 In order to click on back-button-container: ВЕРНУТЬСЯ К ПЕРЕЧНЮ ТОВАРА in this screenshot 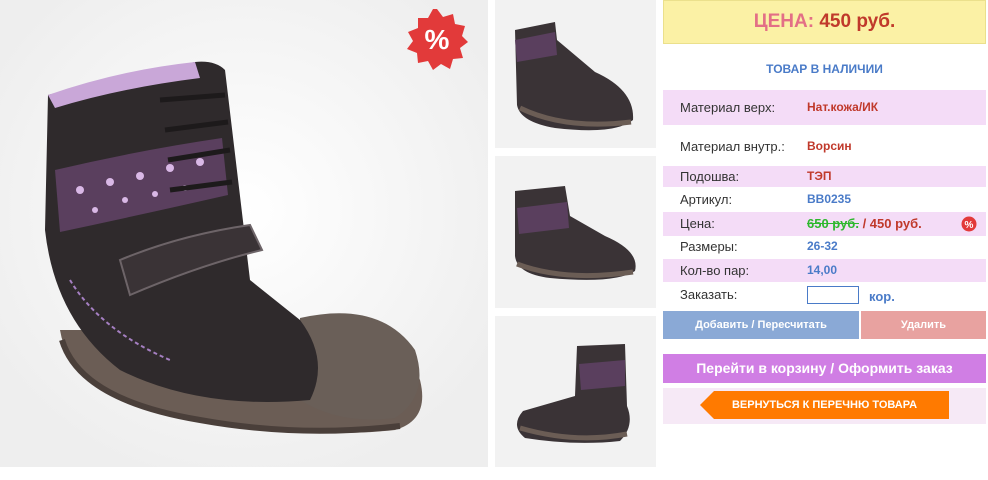, I will do `click(824, 406)`.